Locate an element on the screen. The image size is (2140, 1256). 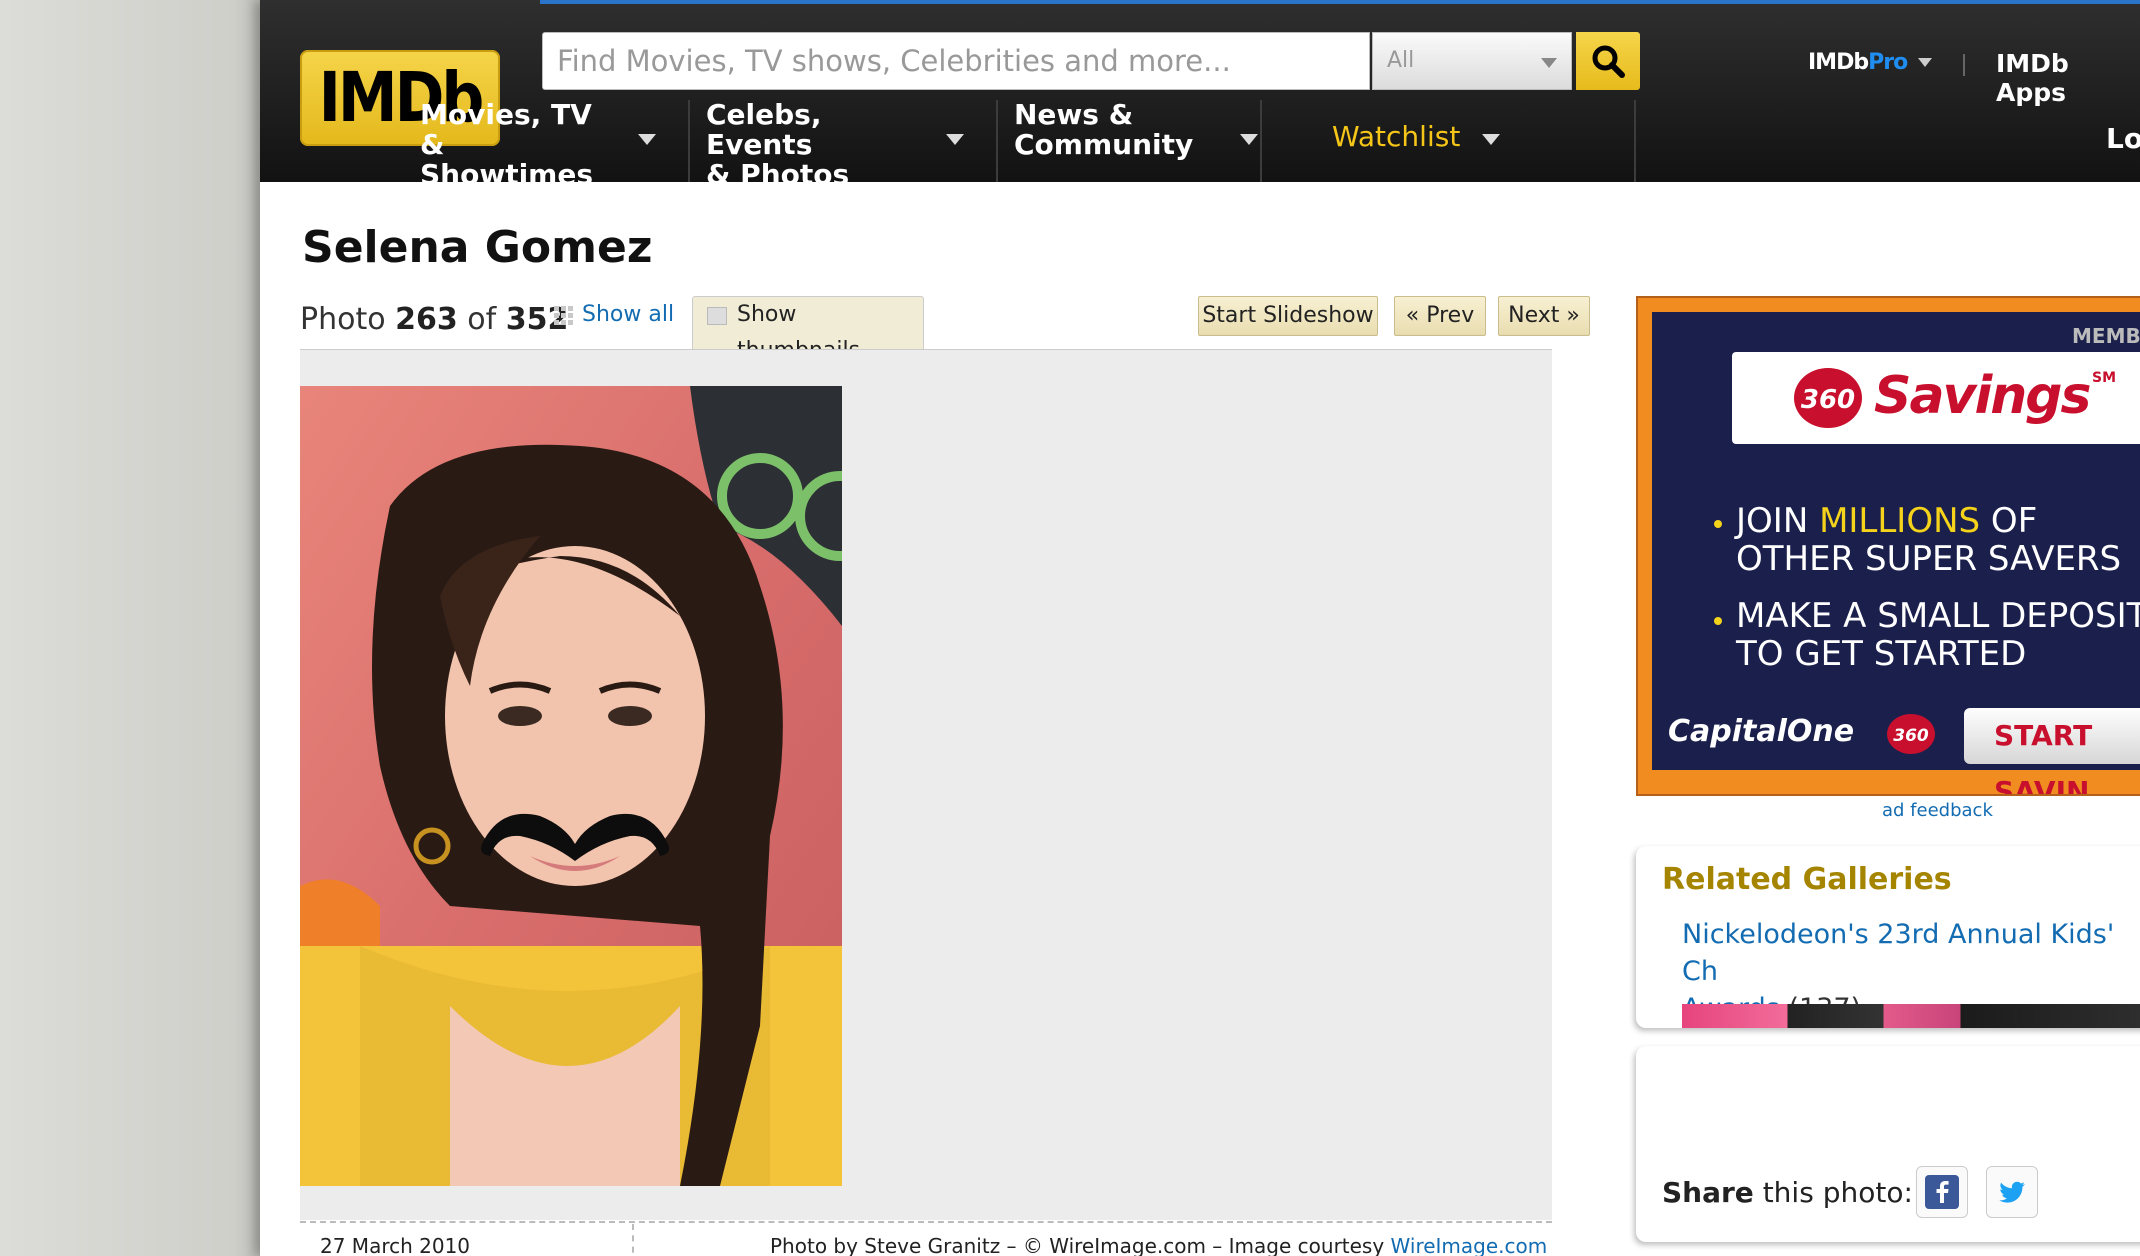
show-thumbnails-tab: Show thumbnails is located at coordinates (808, 329).